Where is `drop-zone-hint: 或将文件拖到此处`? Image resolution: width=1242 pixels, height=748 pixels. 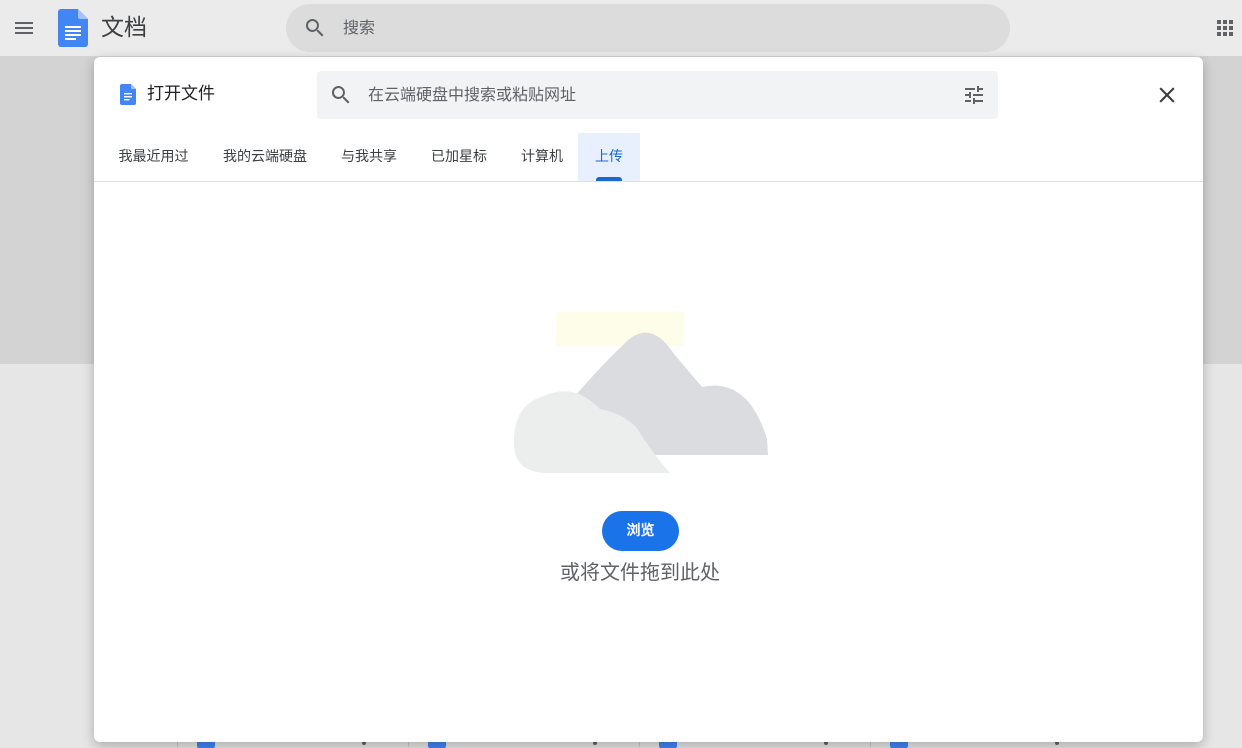
drop-zone-hint: 或将文件拖到此处 is located at coordinates (640, 572).